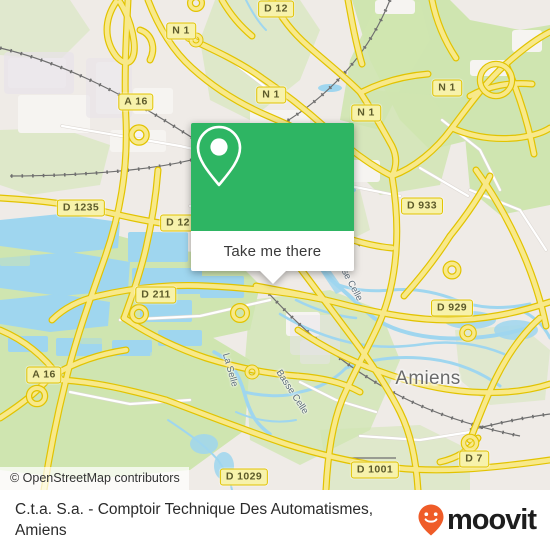  I want to click on location-popup-card: Take me there, so click(272, 203).